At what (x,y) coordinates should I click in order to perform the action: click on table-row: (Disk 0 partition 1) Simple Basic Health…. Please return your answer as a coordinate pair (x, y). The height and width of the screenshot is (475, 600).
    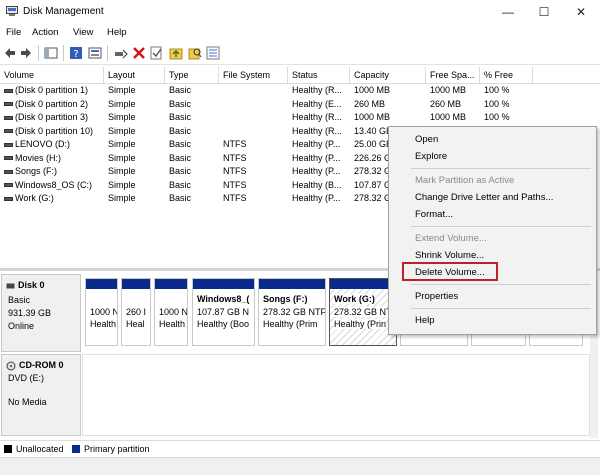
    Looking at the image, I should click on (300, 91).